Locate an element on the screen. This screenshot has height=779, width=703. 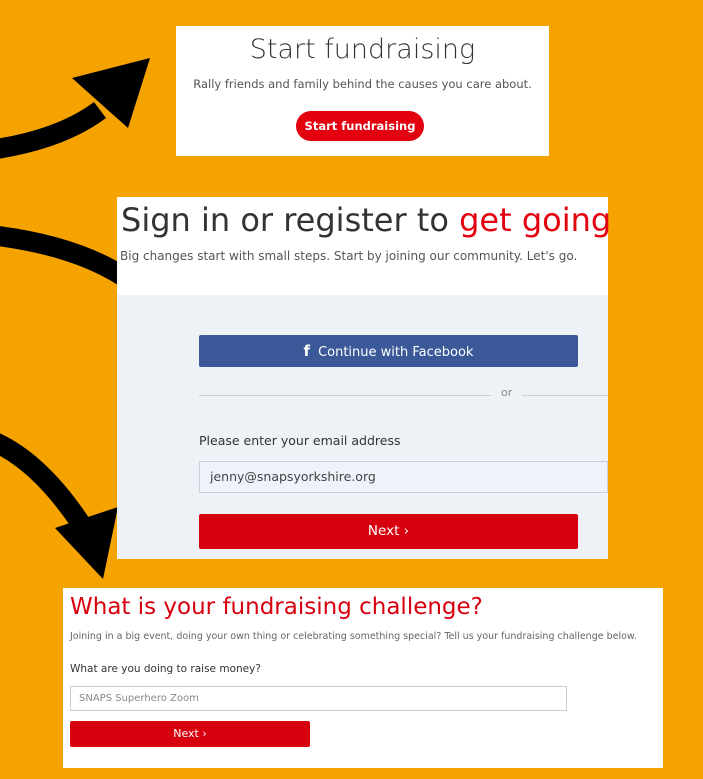
divider-right is located at coordinates (565, 395).